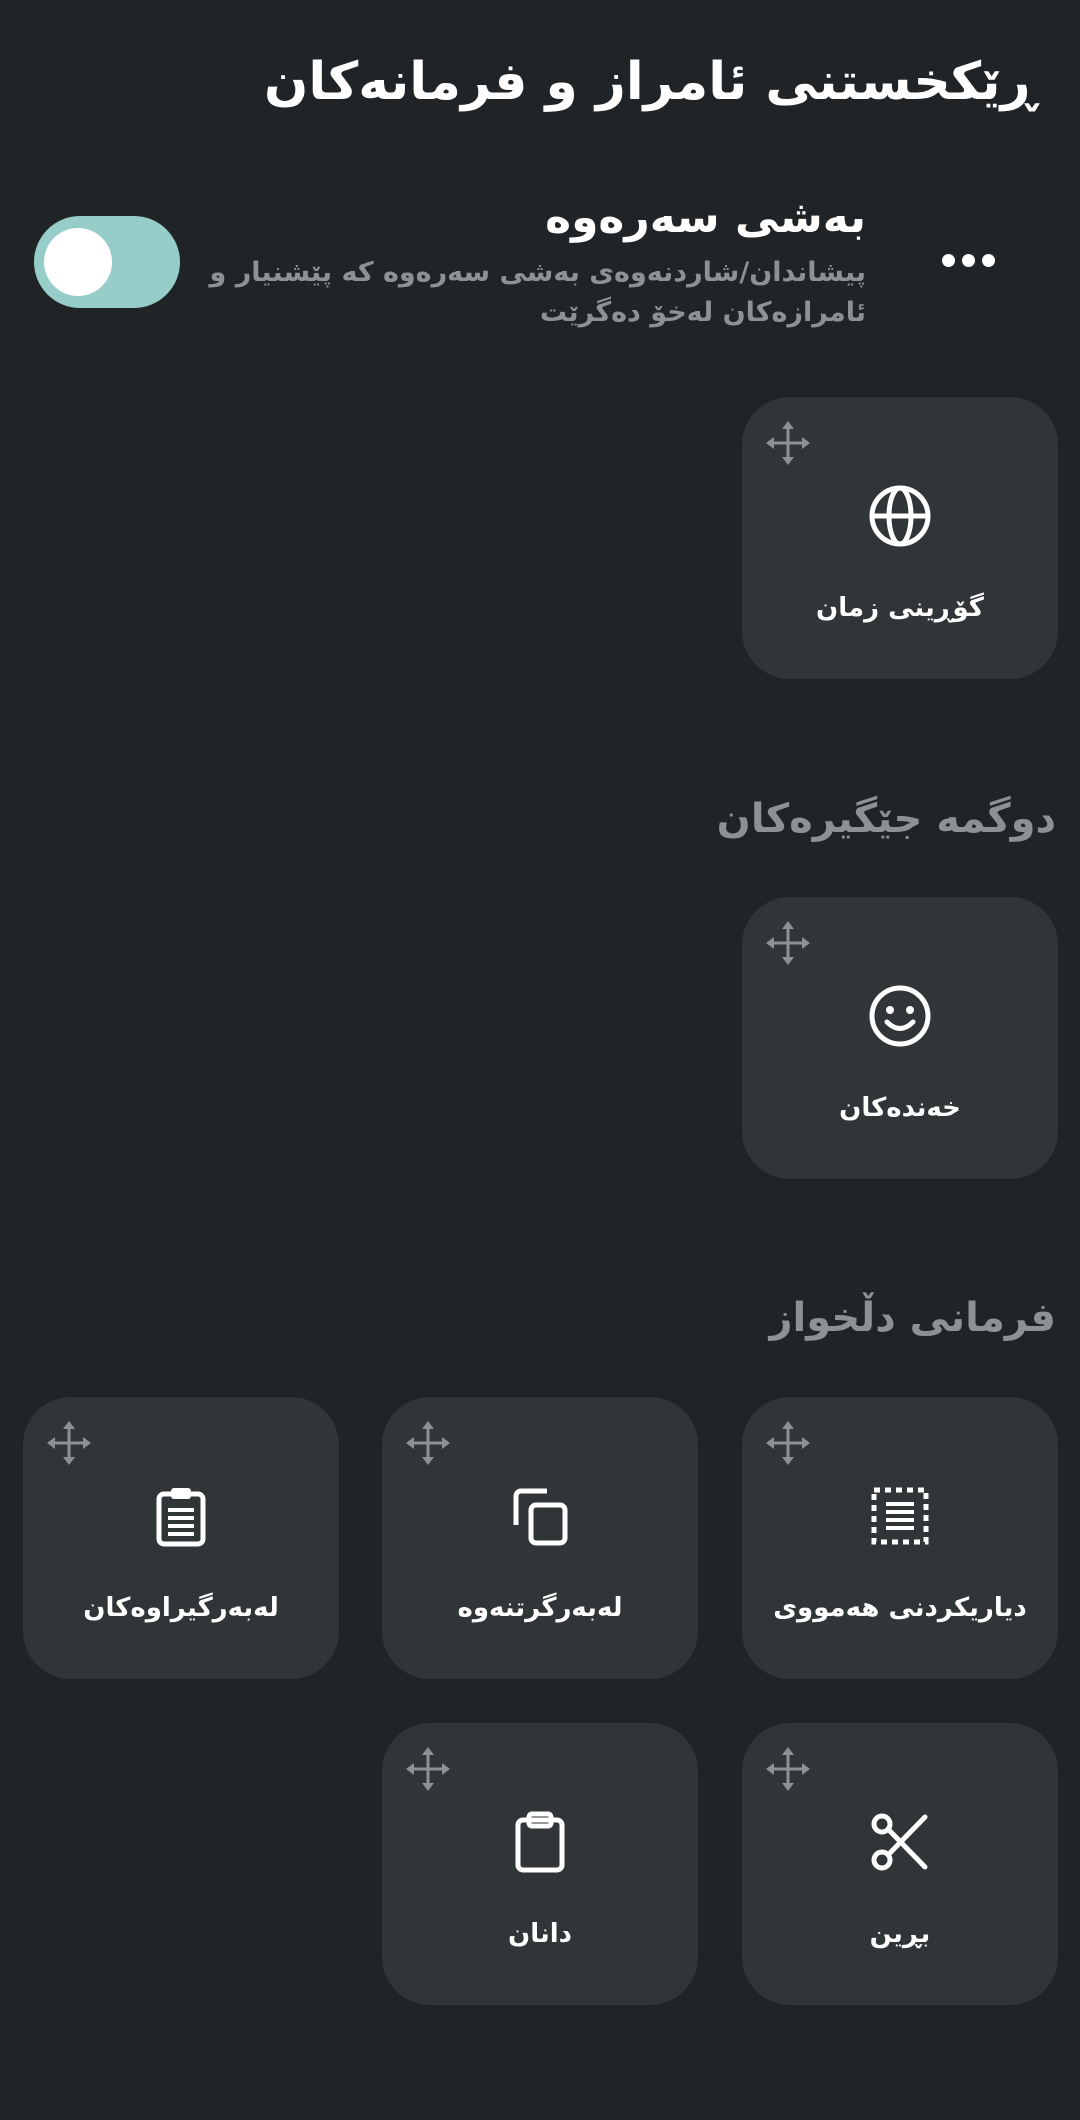  I want to click on tile-cut: بڕین, so click(900, 1864).